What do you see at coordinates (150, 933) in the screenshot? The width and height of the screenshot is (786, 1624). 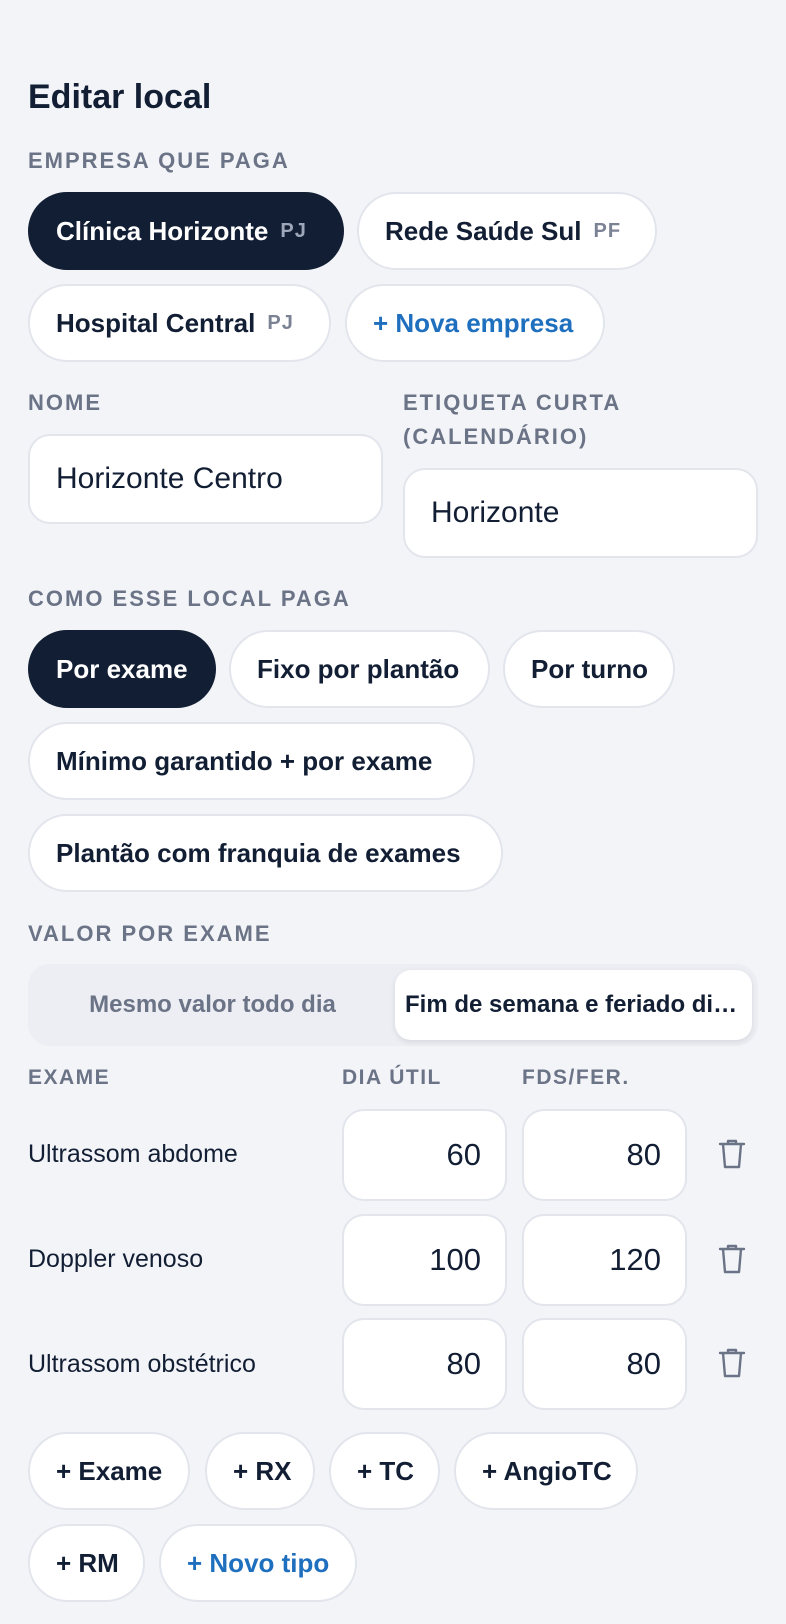 I see `exam-value-label: VALOR POR EXAME` at bounding box center [150, 933].